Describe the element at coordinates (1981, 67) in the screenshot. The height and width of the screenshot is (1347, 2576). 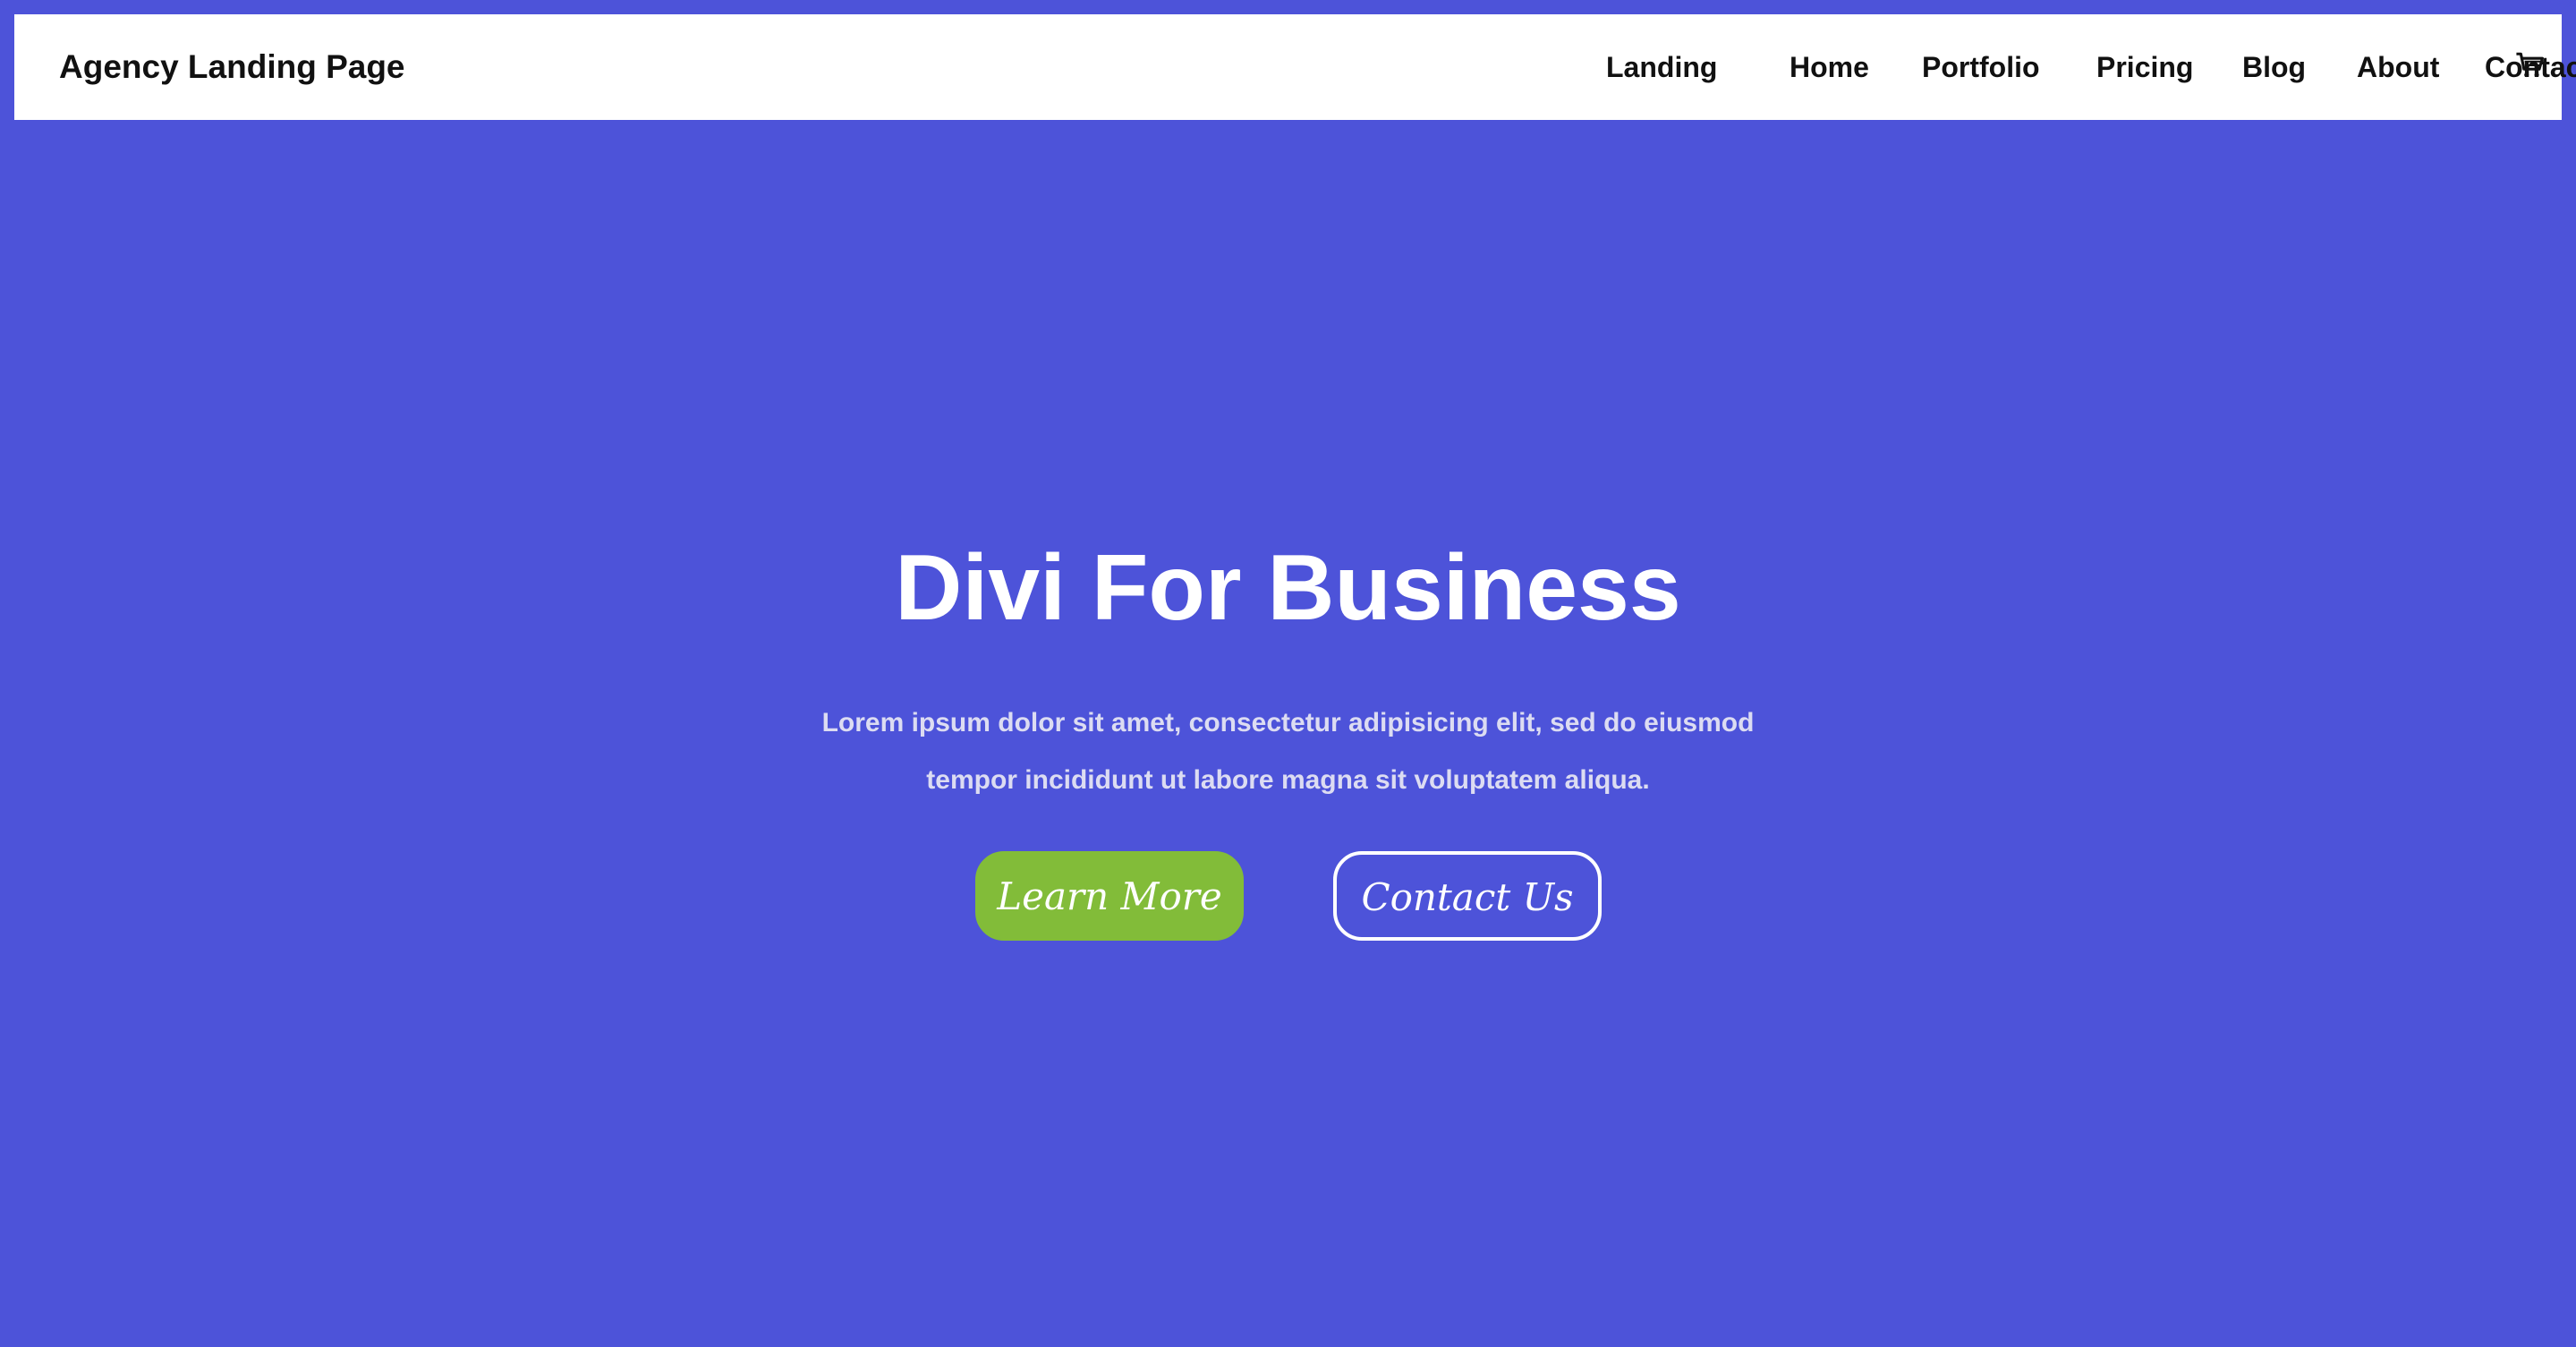
I see `nav-item-portfolio: Portfolio` at that location.